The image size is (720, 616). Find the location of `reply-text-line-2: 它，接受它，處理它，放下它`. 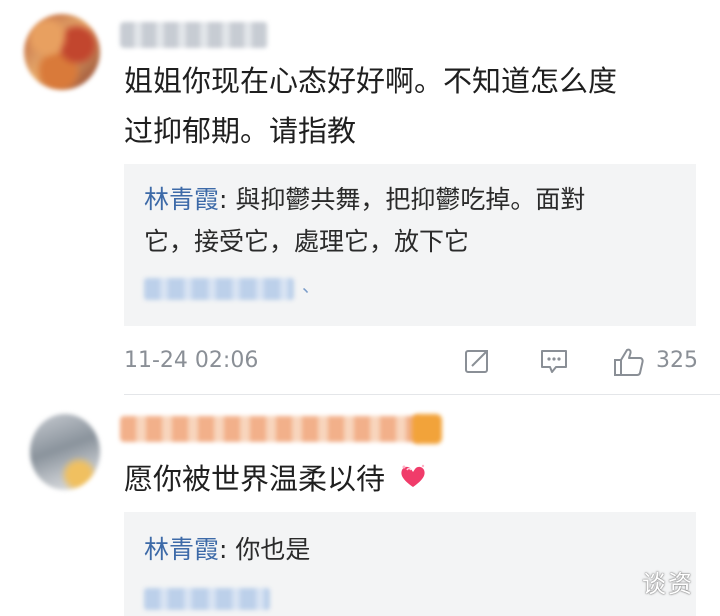

reply-text-line-2: 它，接受它，處理它，放下它 is located at coordinates (307, 241).